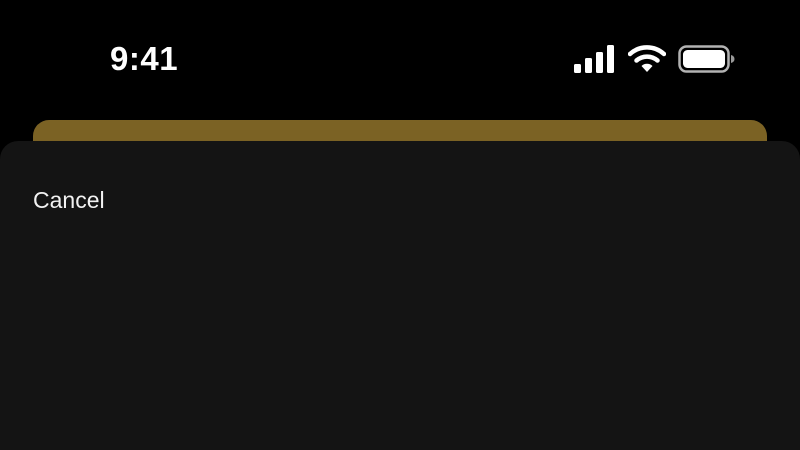 Image resolution: width=800 pixels, height=450 pixels. What do you see at coordinates (647, 58) in the screenshot?
I see `wifi-icon` at bounding box center [647, 58].